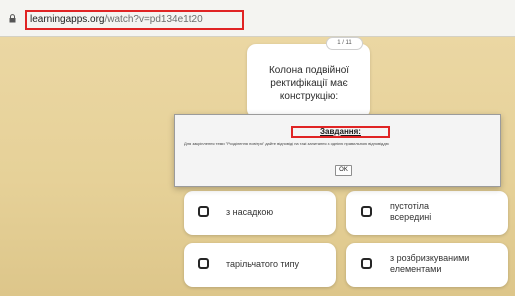 Image resolution: width=515 pixels, height=296 pixels. Describe the element at coordinates (257, 18) in the screenshot. I see `browser-address-bar: learningapps.org/watch?v=pd134e1t20` at that location.